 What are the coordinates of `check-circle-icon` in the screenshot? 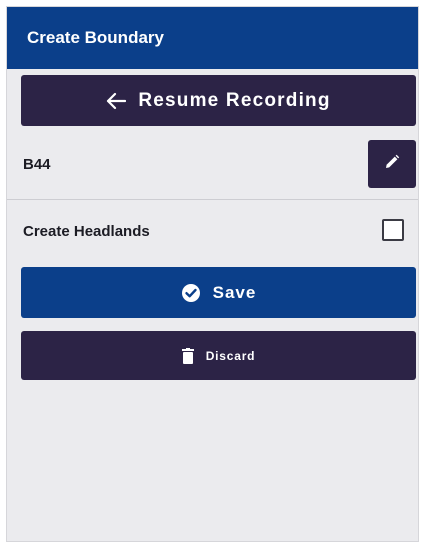 It's located at (191, 293).